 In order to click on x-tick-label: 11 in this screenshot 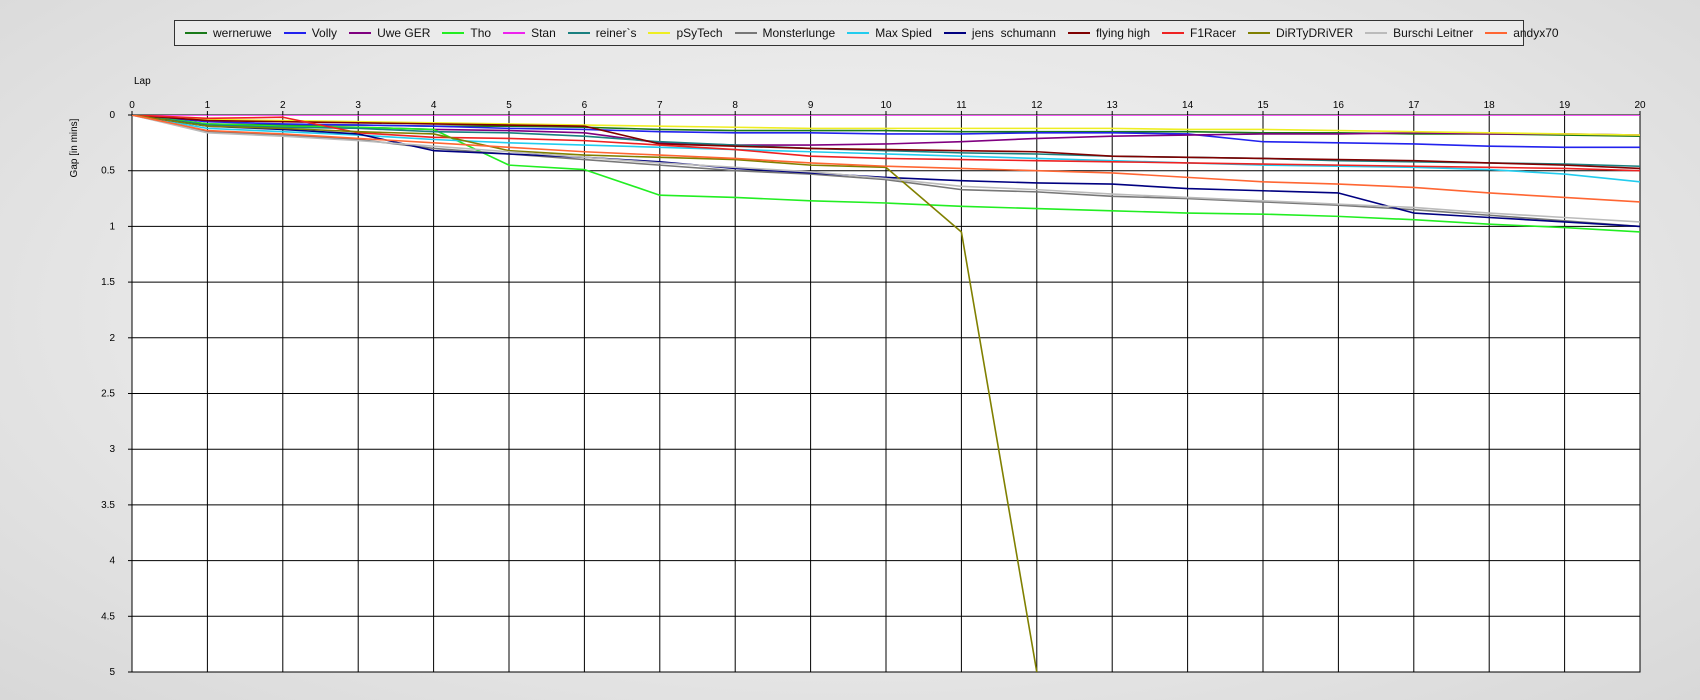, I will do `click(961, 105)`.